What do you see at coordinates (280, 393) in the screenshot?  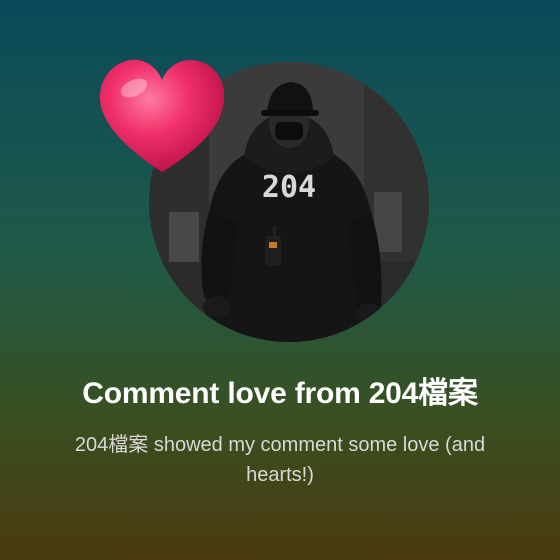 I see `card-title: Comment love from 204檔案` at bounding box center [280, 393].